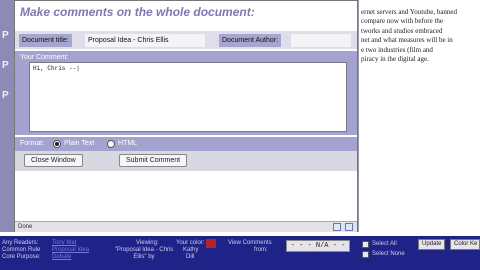  I want to click on select-none-label: Select None, so click(388, 254).